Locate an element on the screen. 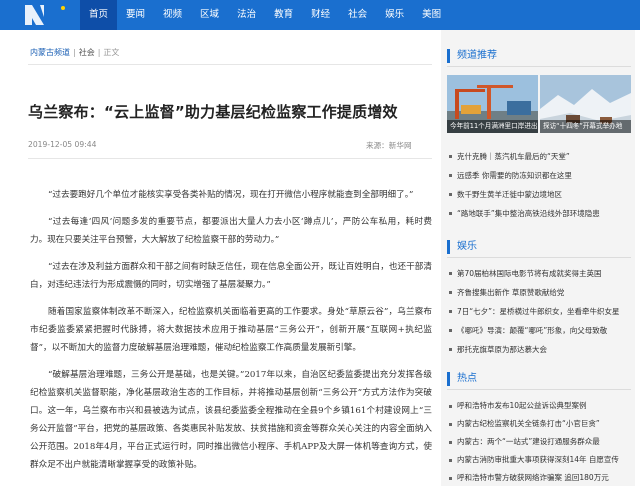 This screenshot has width=640, height=486. nav-item-2: 视频 is located at coordinates (172, 15).